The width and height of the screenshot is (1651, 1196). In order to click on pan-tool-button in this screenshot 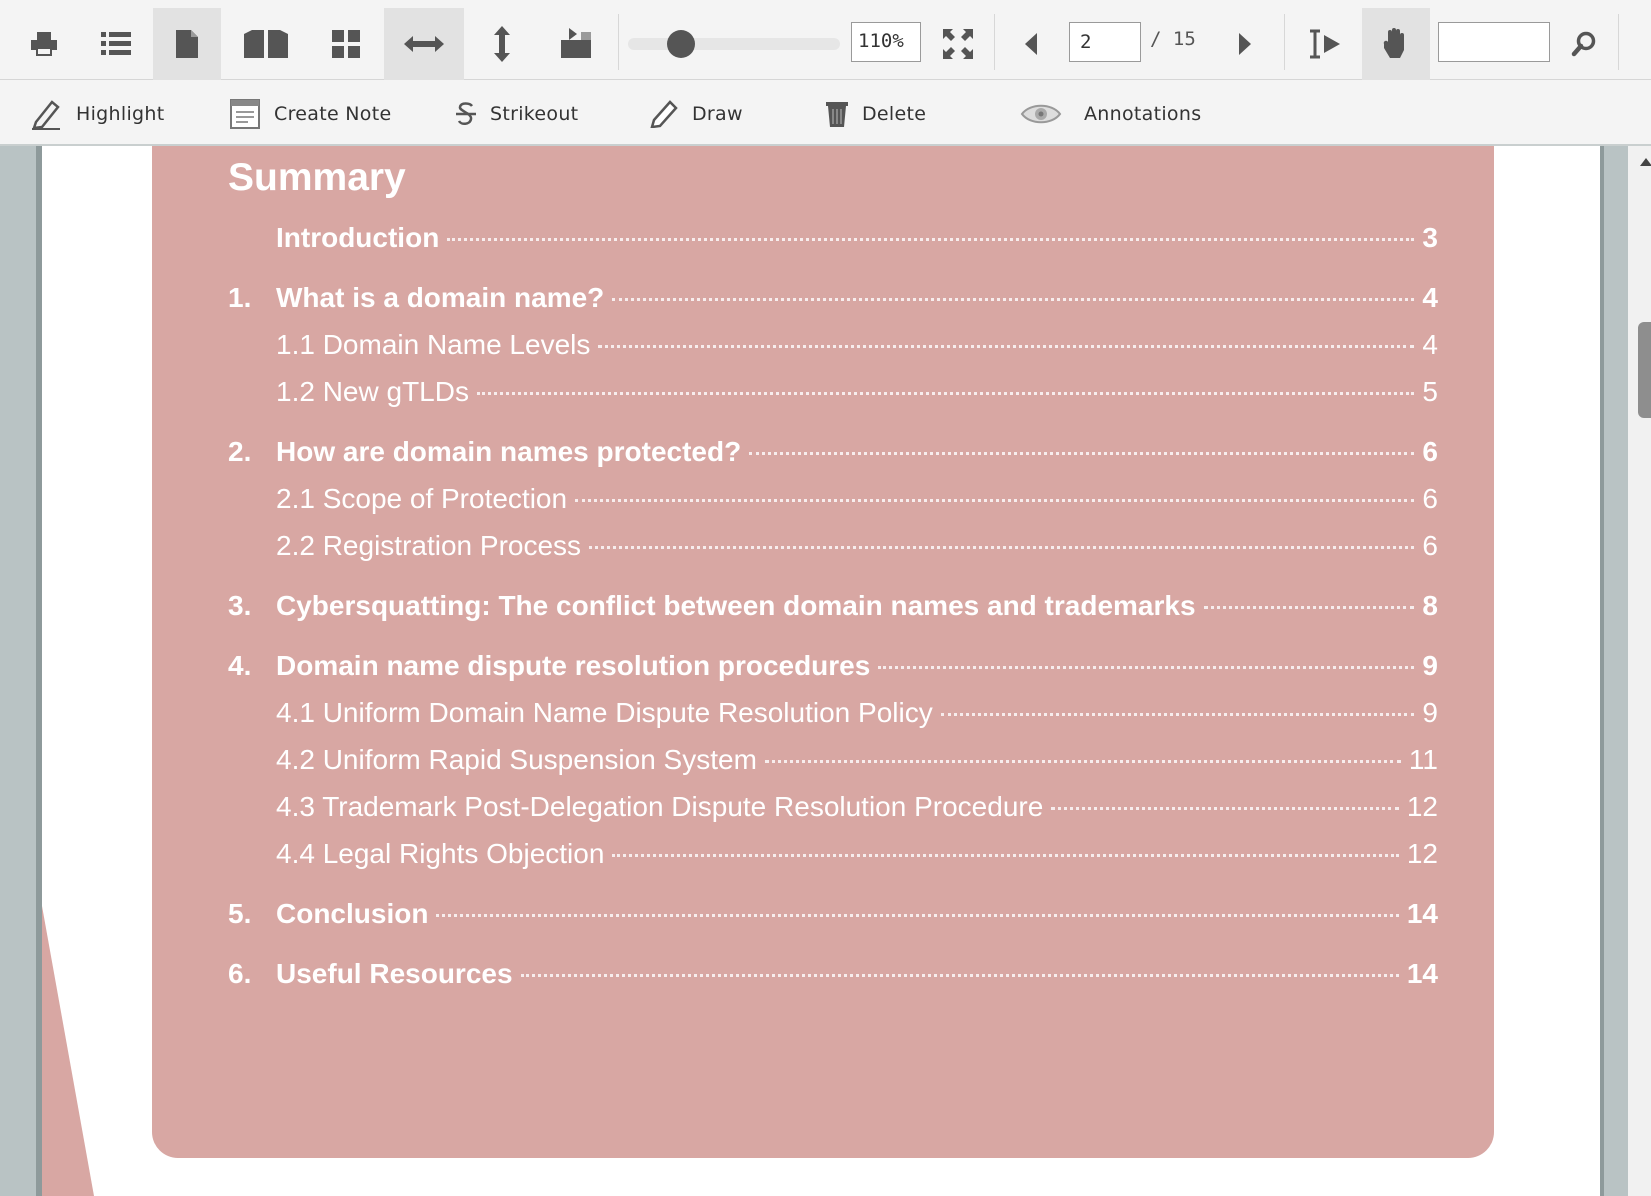, I will do `click(1396, 44)`.